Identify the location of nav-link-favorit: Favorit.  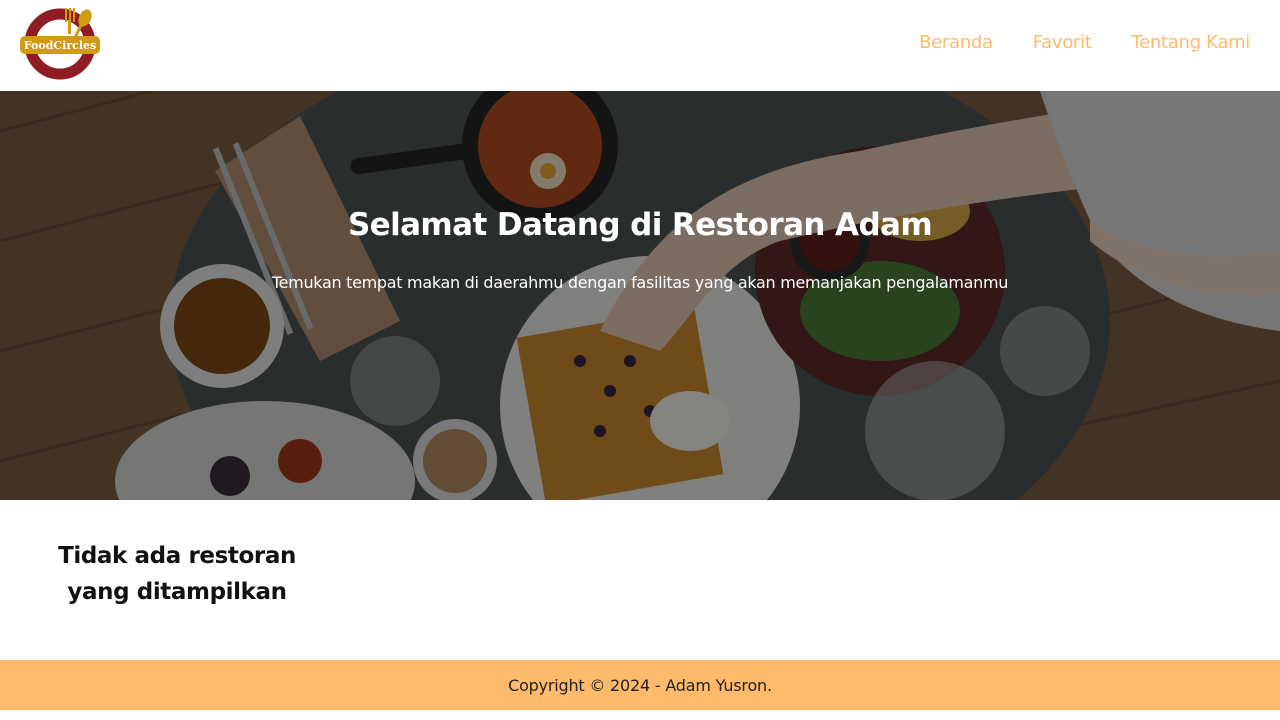
(1062, 42).